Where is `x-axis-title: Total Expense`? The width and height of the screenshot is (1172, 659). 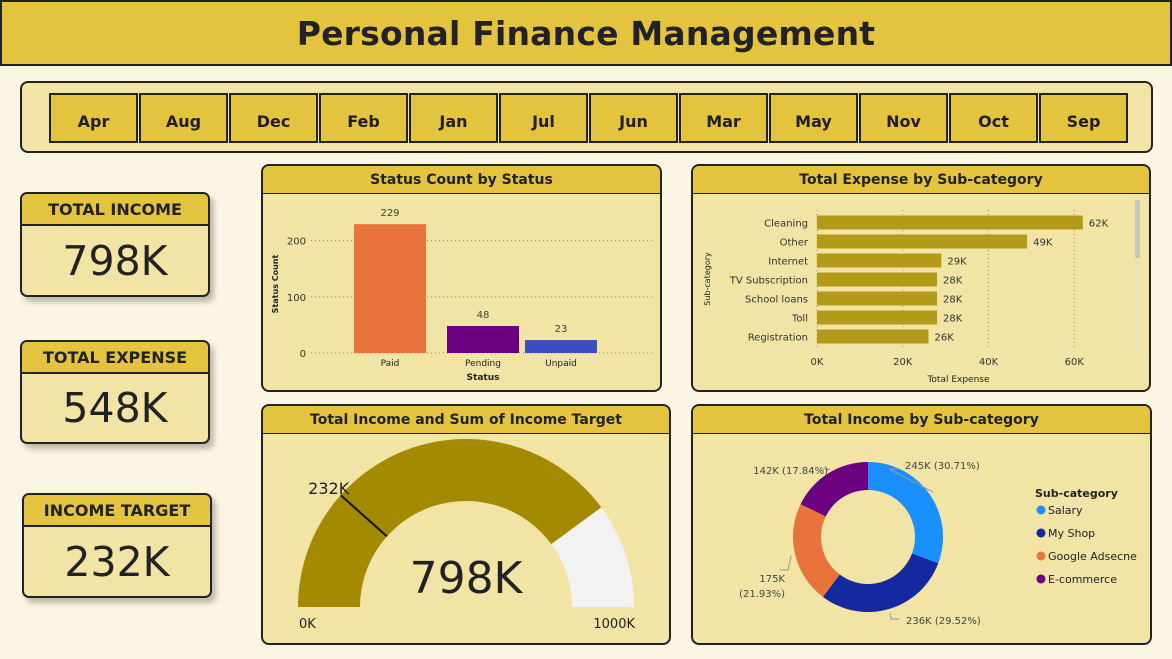 x-axis-title: Total Expense is located at coordinates (958, 380).